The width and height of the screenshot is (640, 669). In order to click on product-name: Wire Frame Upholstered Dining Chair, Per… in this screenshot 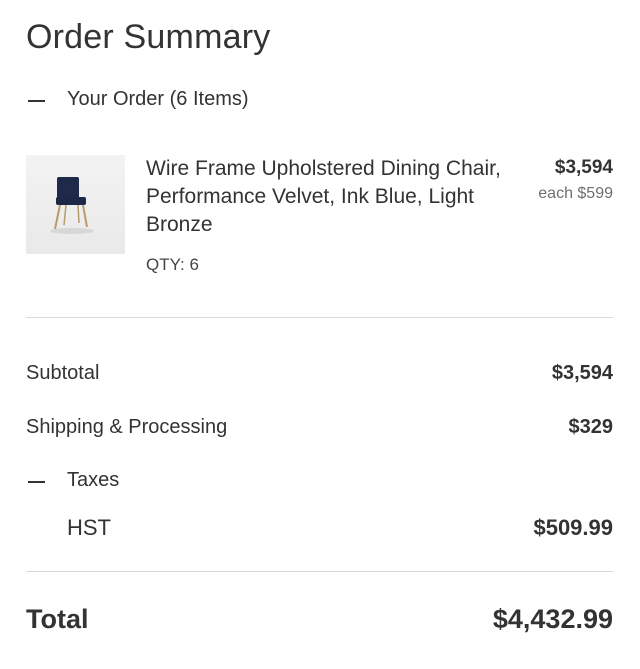, I will do `click(326, 197)`.